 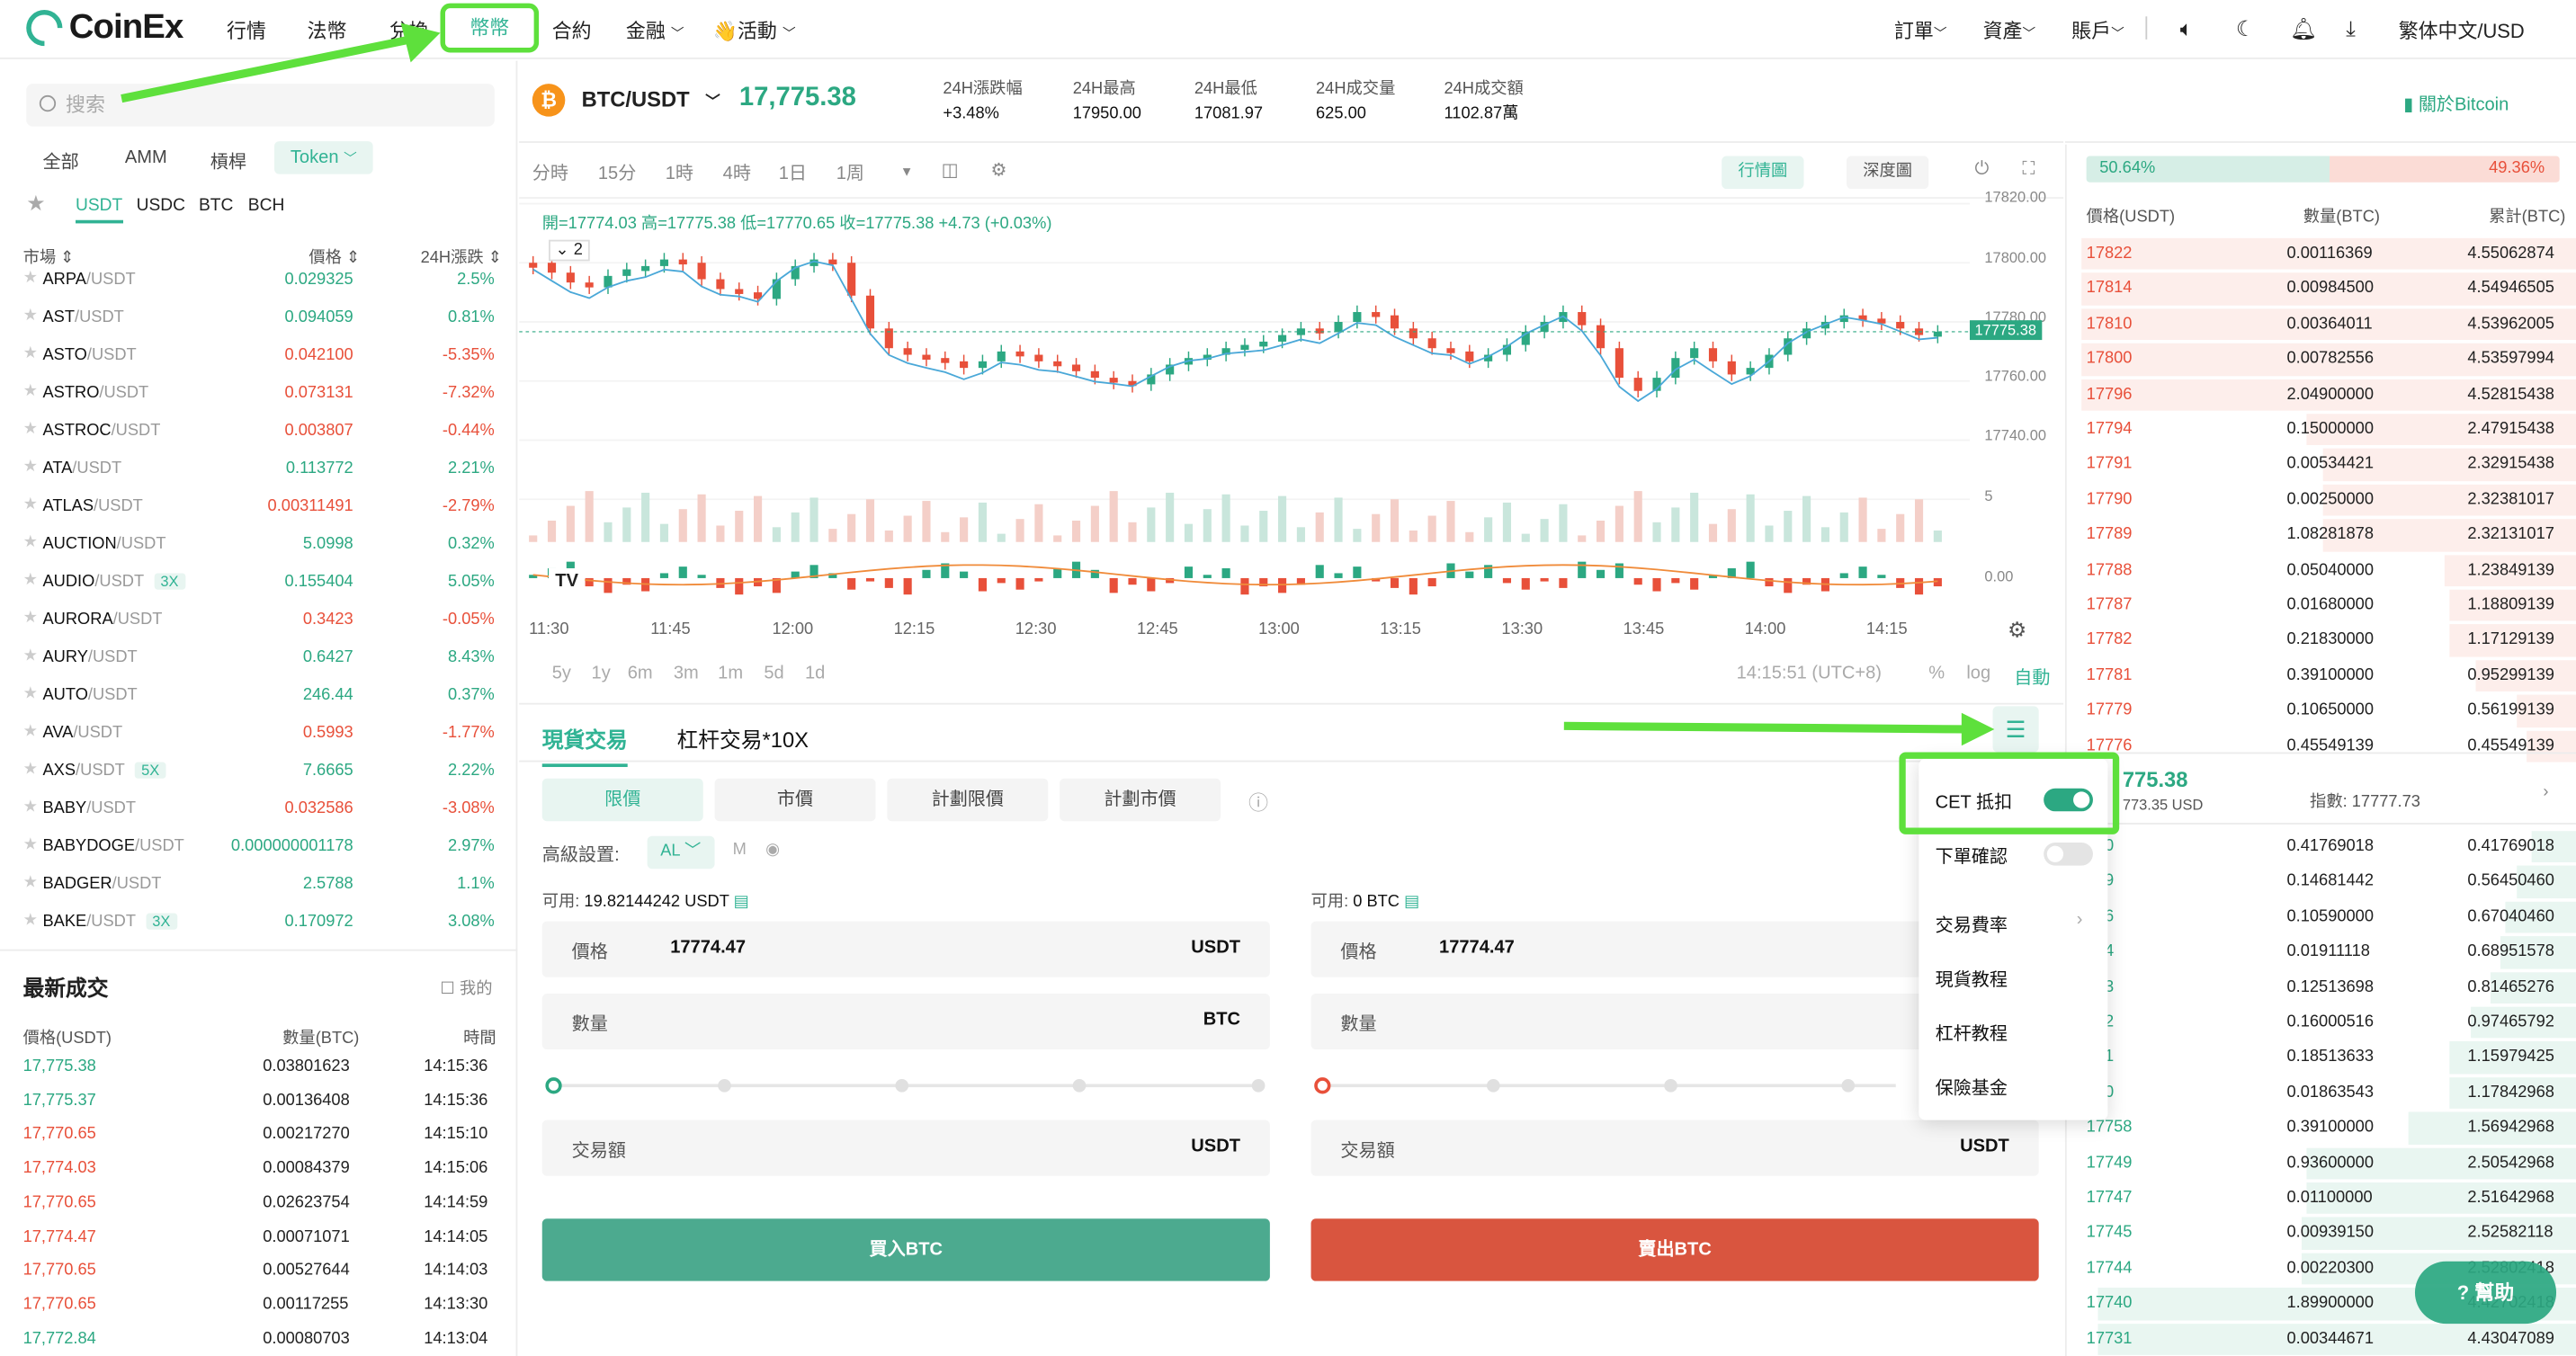 I want to click on scale-auto: 自動, so click(x=2032, y=677).